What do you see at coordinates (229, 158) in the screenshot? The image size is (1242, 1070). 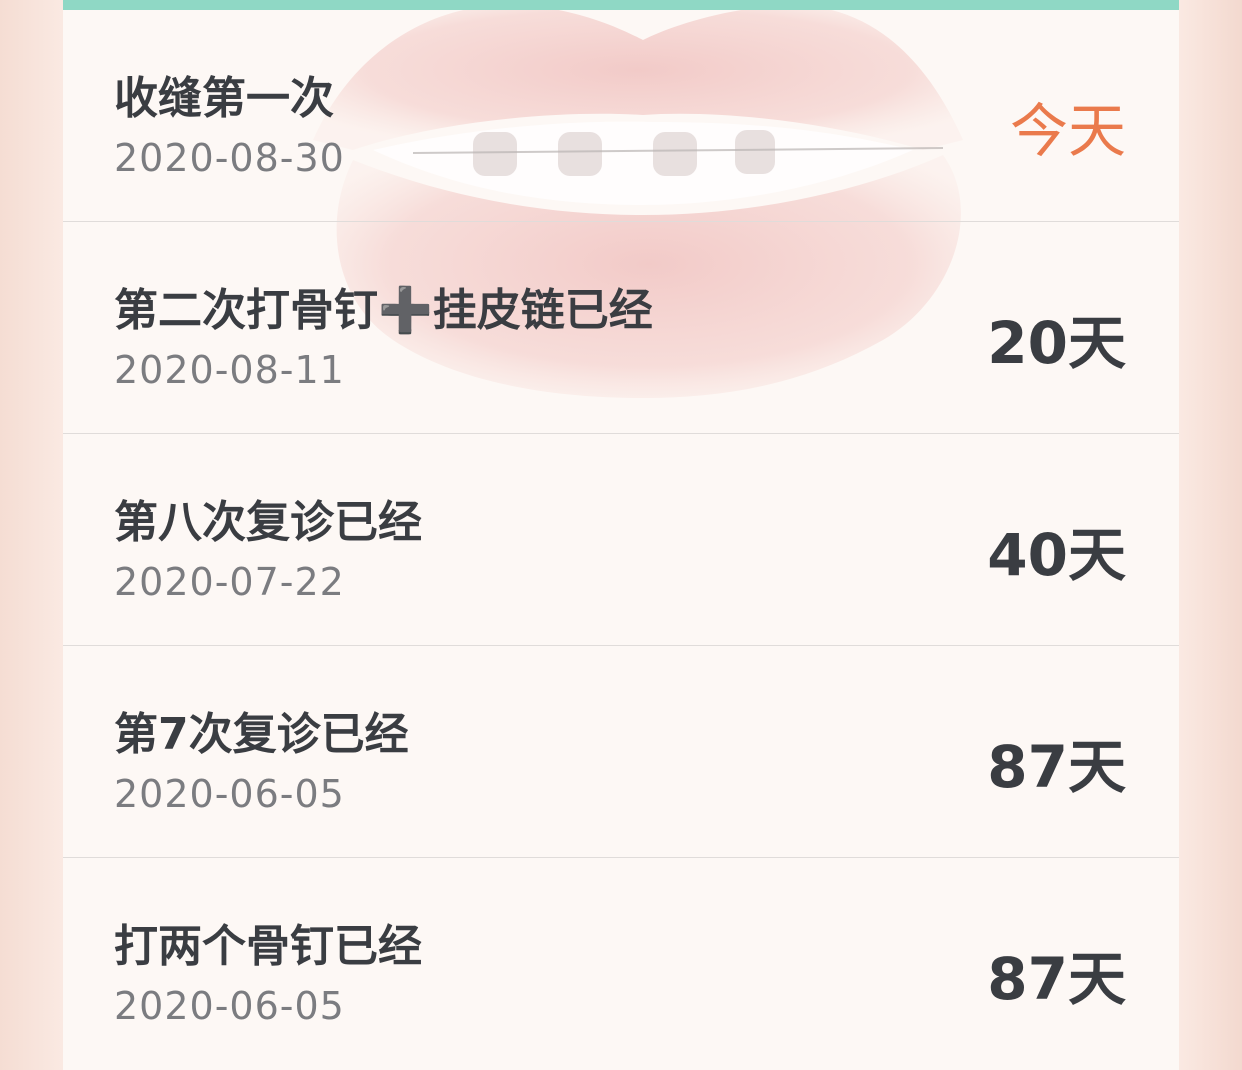 I see `event-date: 2020-08-30` at bounding box center [229, 158].